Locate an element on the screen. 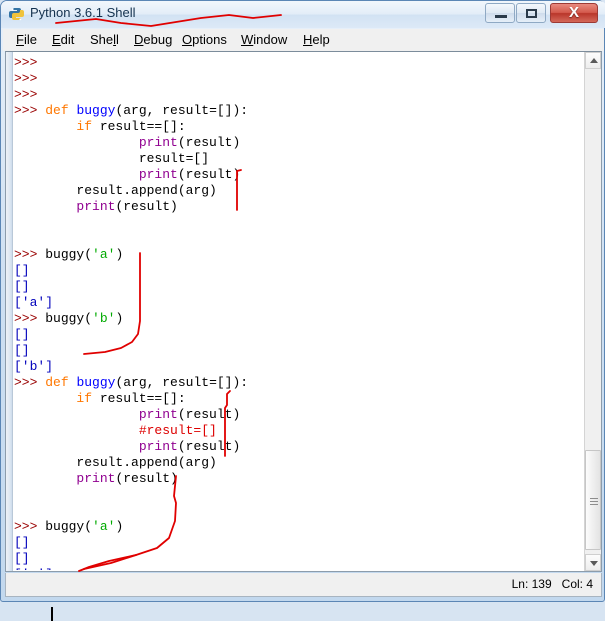 This screenshot has height=621, width=605. maximize-icon is located at coordinates (531, 13).